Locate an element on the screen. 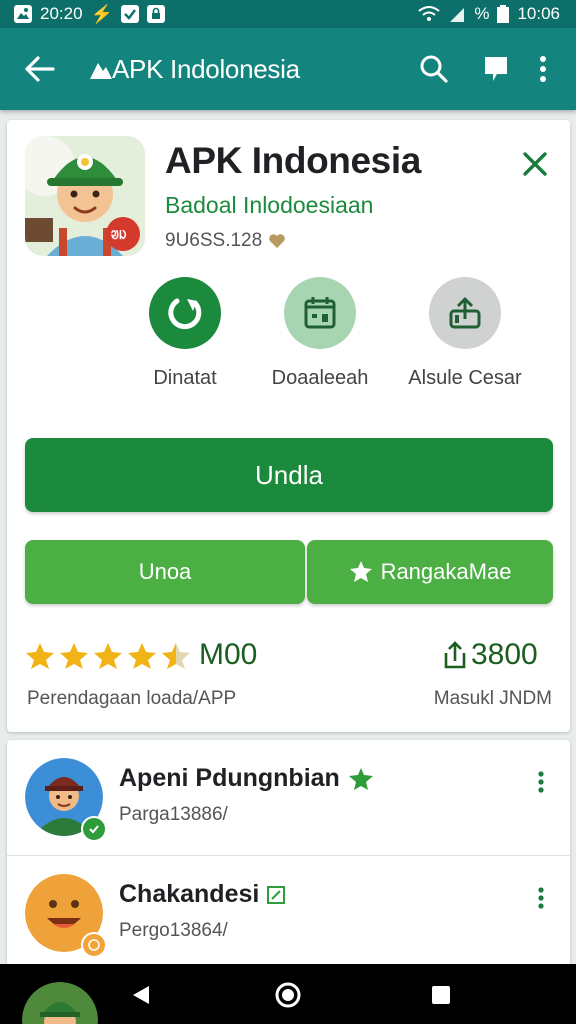 The image size is (576, 1024). check-icon is located at coordinates (94, 829).